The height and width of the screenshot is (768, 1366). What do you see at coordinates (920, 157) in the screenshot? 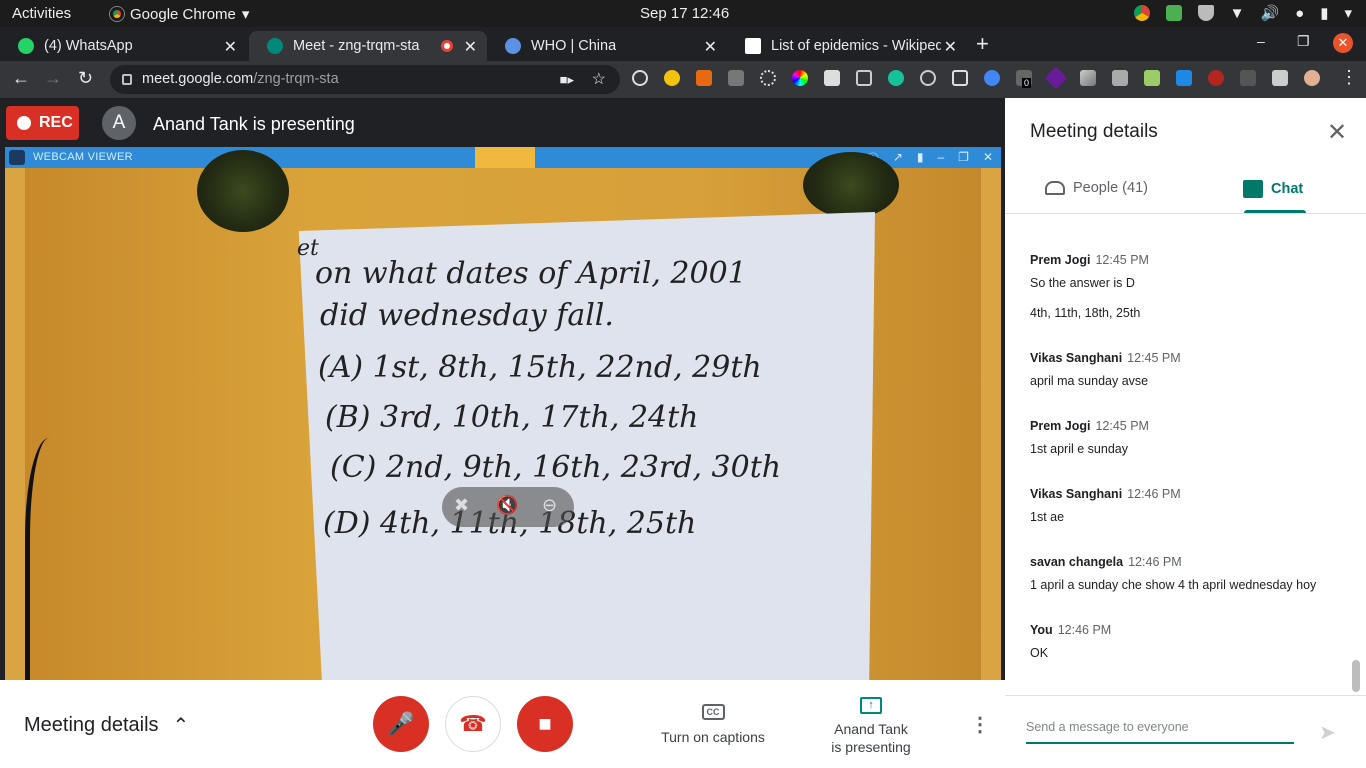
I see `folder-icon: ▮` at bounding box center [920, 157].